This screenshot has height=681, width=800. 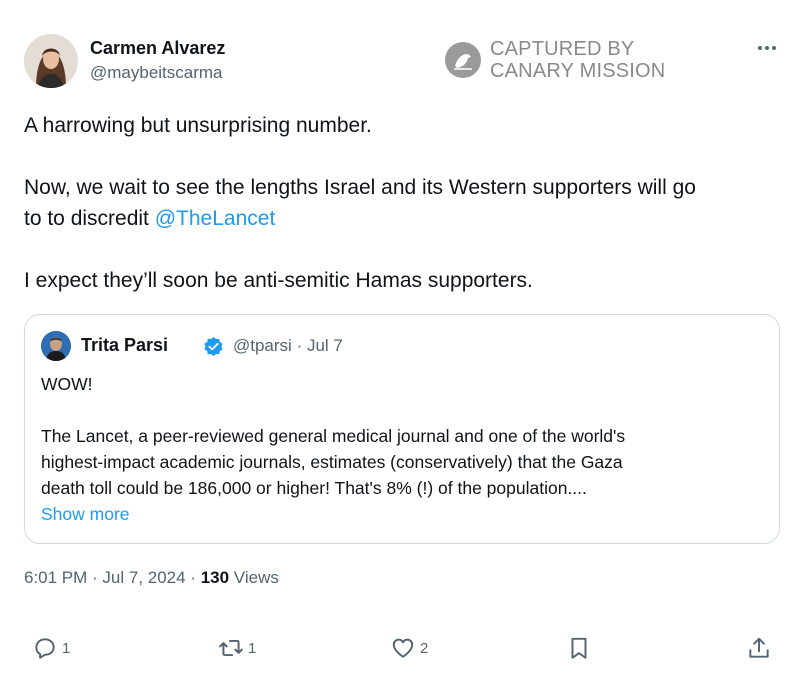 I want to click on quote-author-handle: @tparsi, so click(x=262, y=345).